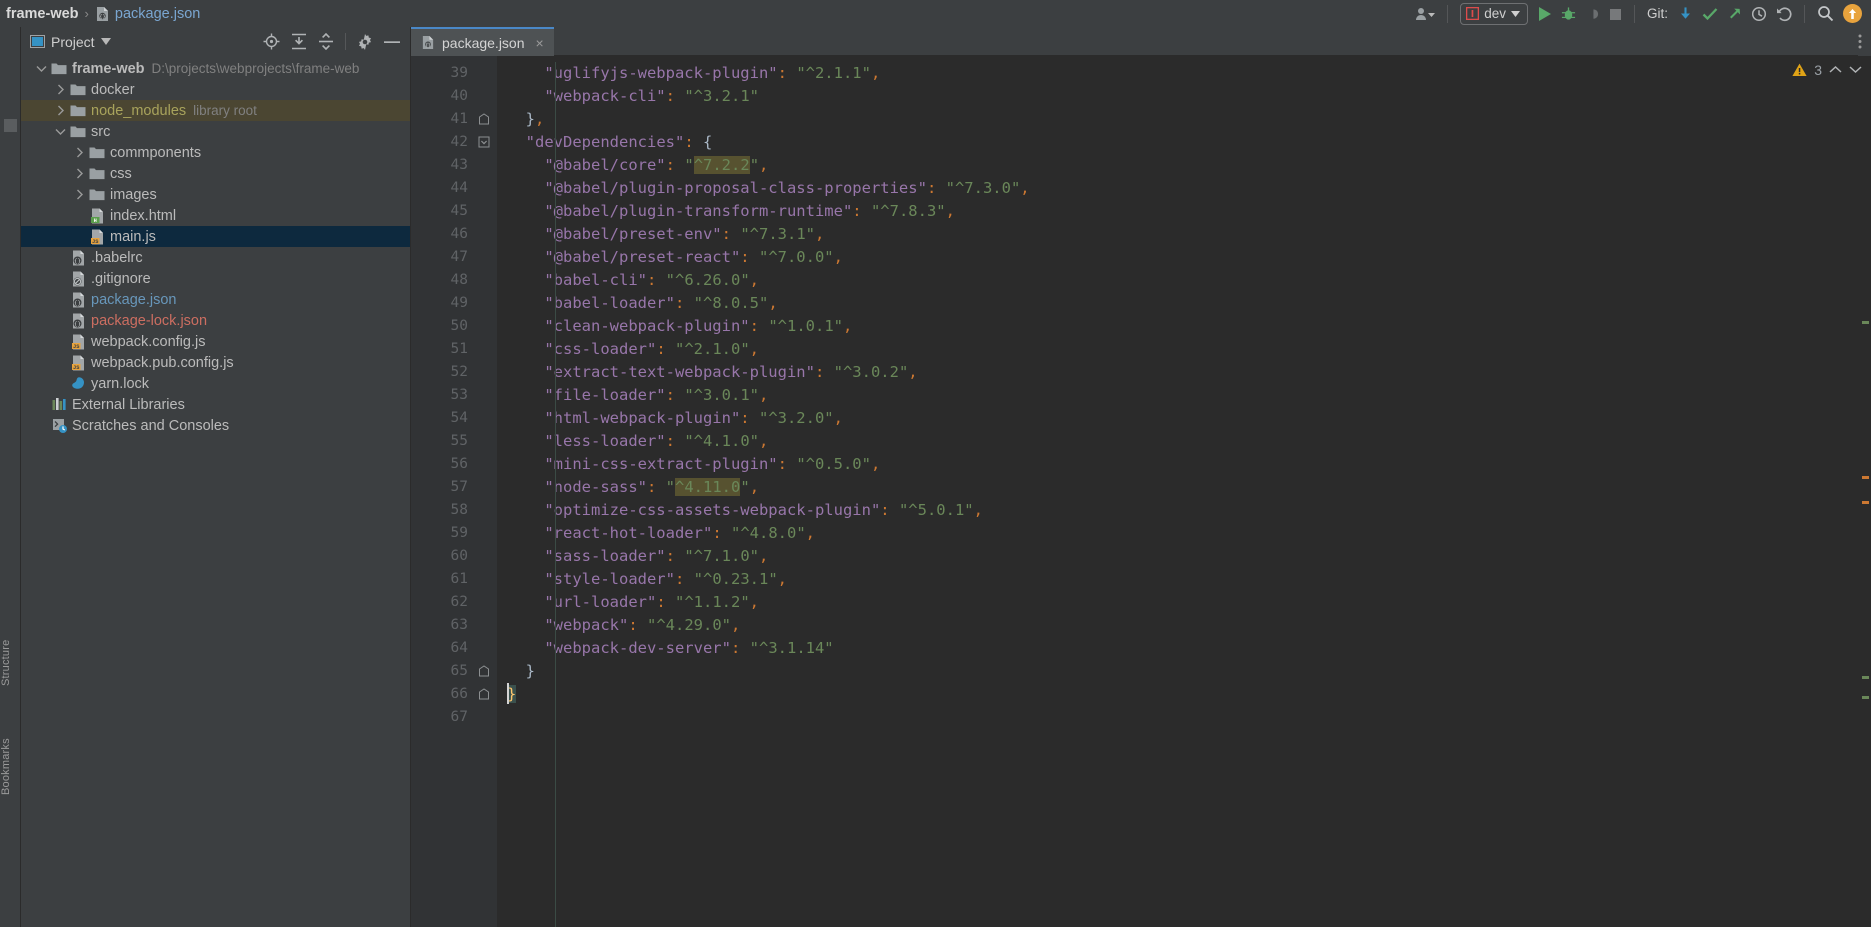 The height and width of the screenshot is (927, 1871). What do you see at coordinates (1183, 579) in the screenshot?
I see `code-line: "style-loader": "^0.23.1",` at bounding box center [1183, 579].